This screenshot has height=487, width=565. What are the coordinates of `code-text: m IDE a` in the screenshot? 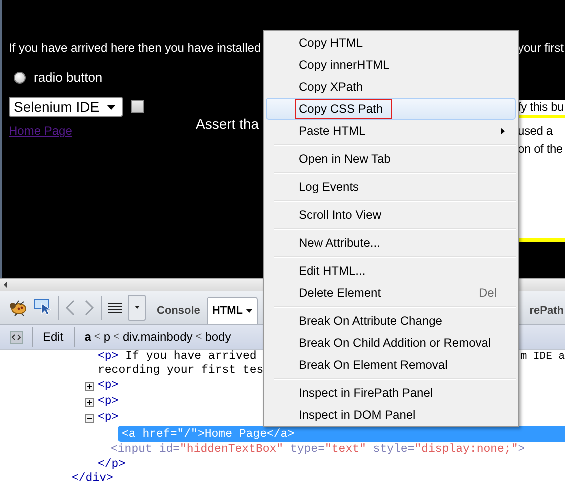 It's located at (542, 357).